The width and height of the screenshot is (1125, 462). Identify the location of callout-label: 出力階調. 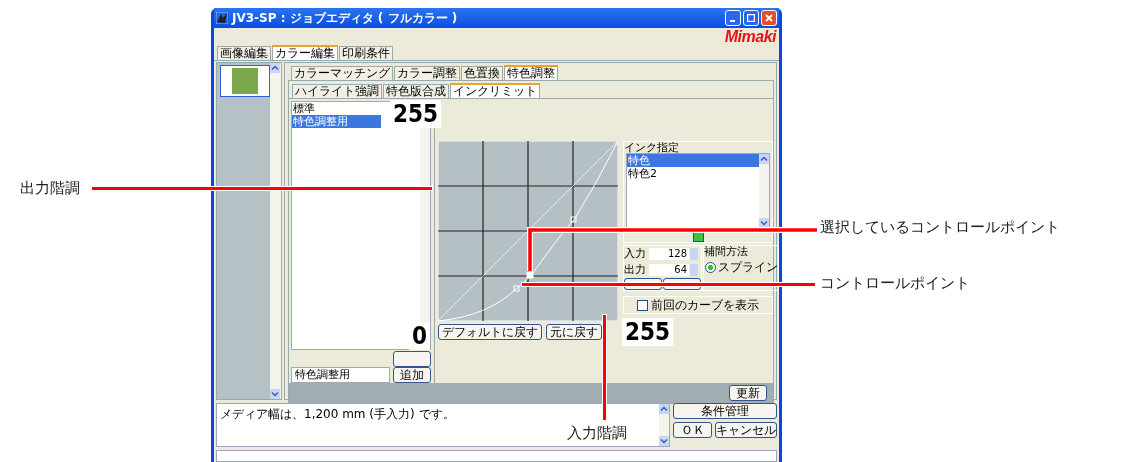
(50, 188).